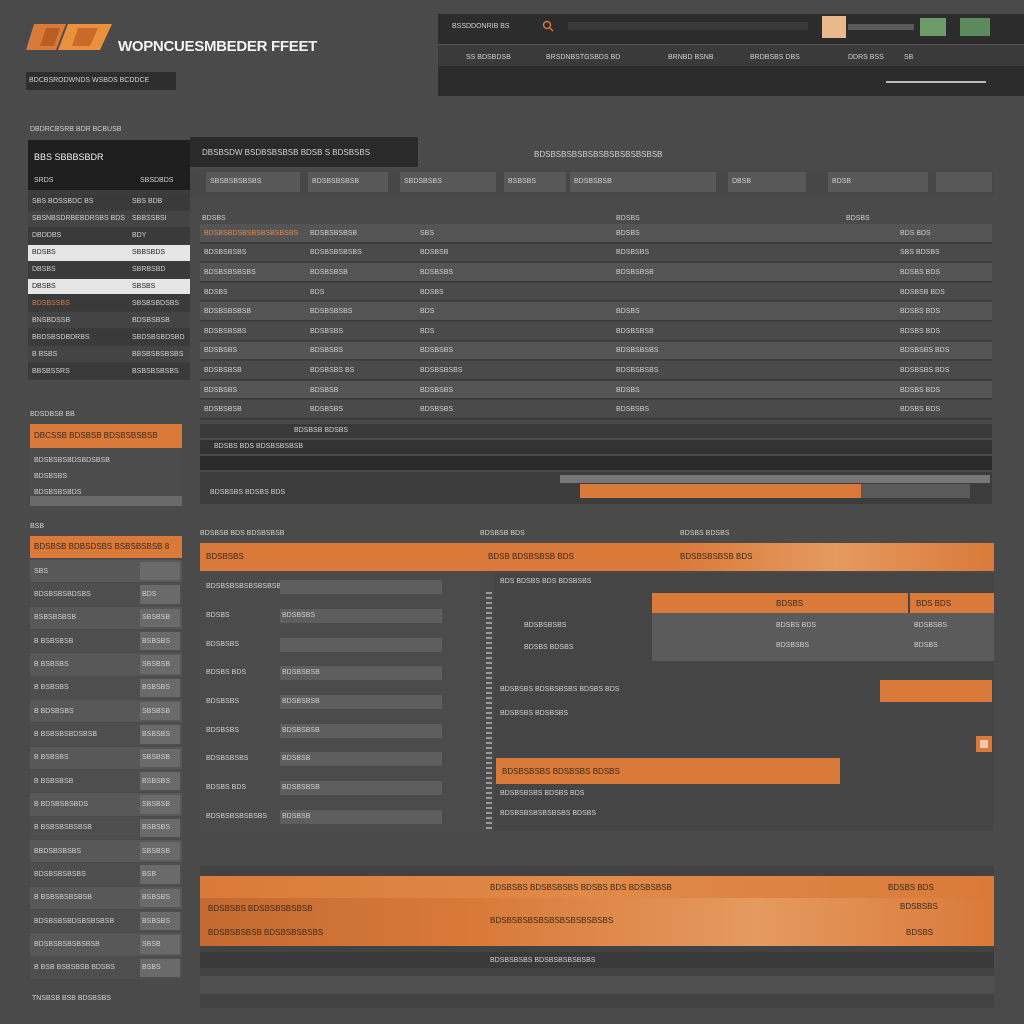 The width and height of the screenshot is (1024, 1024). I want to click on grid-cell: BDSBSBSBSB, so click(334, 233).